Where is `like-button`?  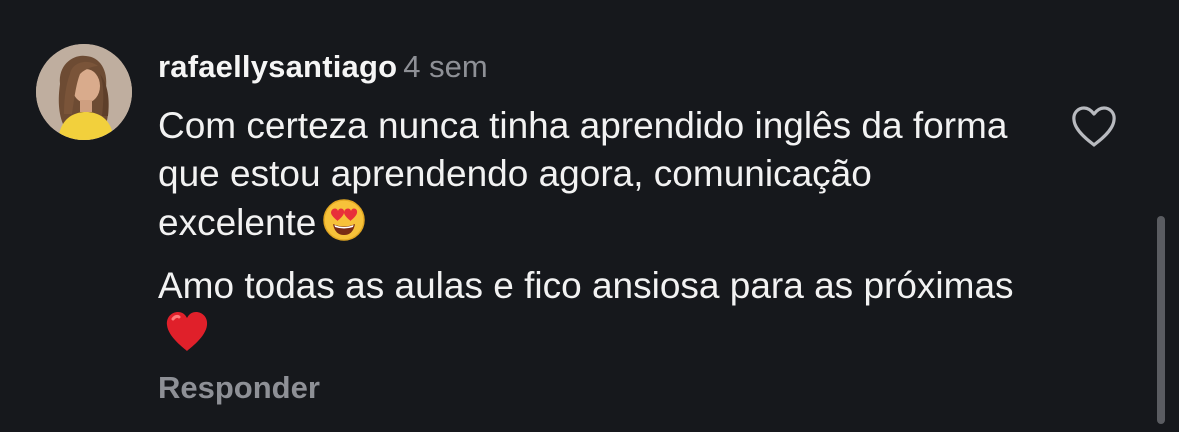
like-button is located at coordinates (1094, 127).